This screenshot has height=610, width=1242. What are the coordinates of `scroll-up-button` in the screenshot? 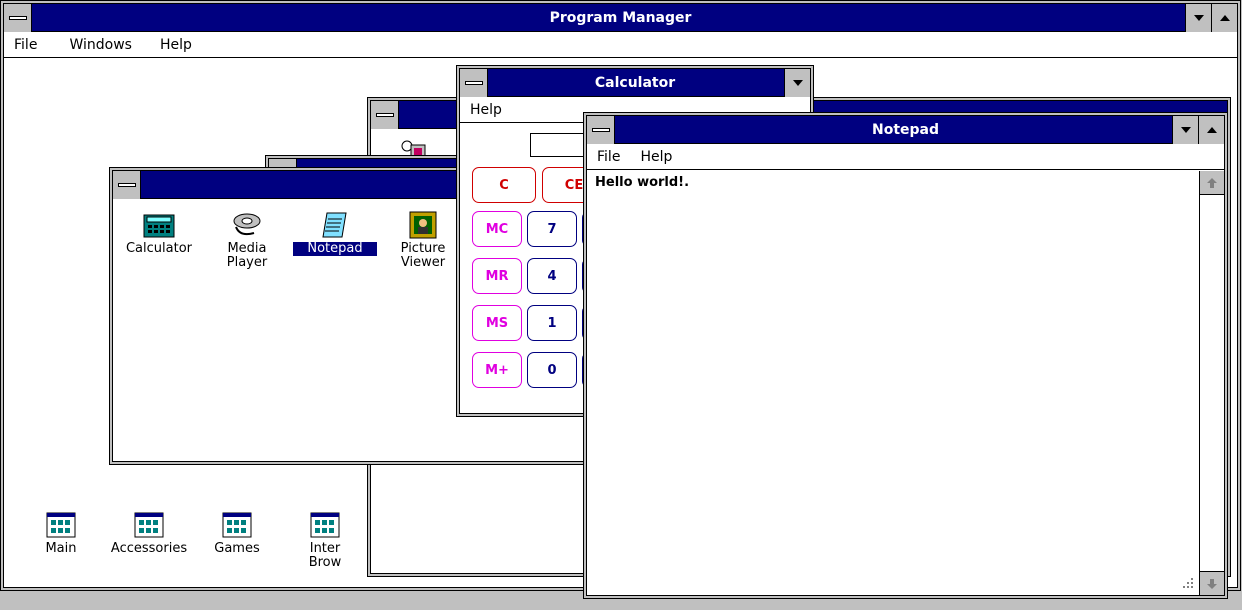 It's located at (1212, 183).